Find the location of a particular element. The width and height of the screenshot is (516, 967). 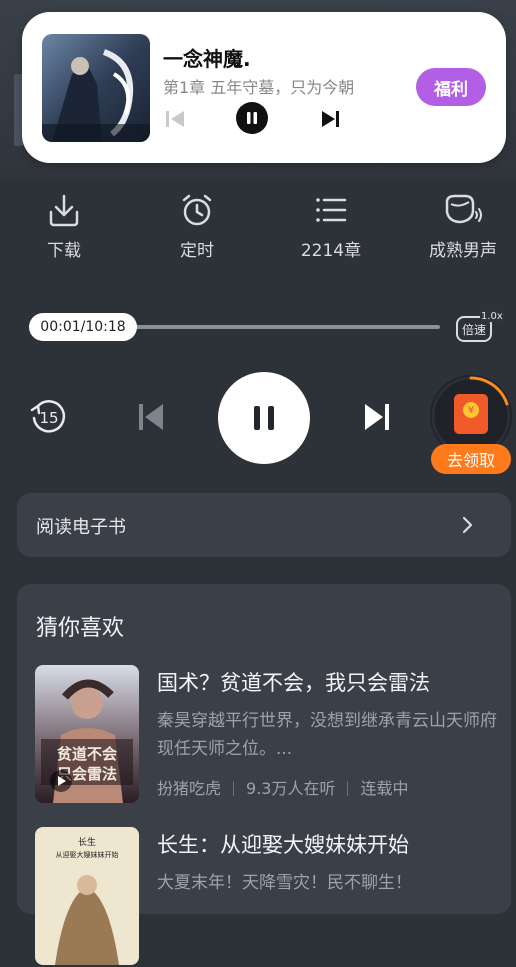

book-cover-image is located at coordinates (96, 88).